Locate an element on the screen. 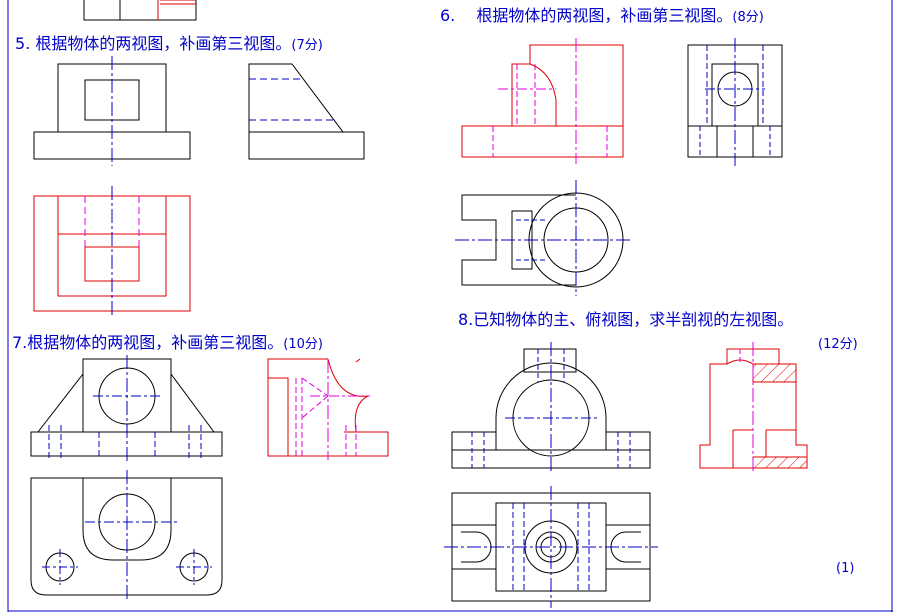 The width and height of the screenshot is (901, 616). problem-8-front-view is located at coordinates (551, 408).